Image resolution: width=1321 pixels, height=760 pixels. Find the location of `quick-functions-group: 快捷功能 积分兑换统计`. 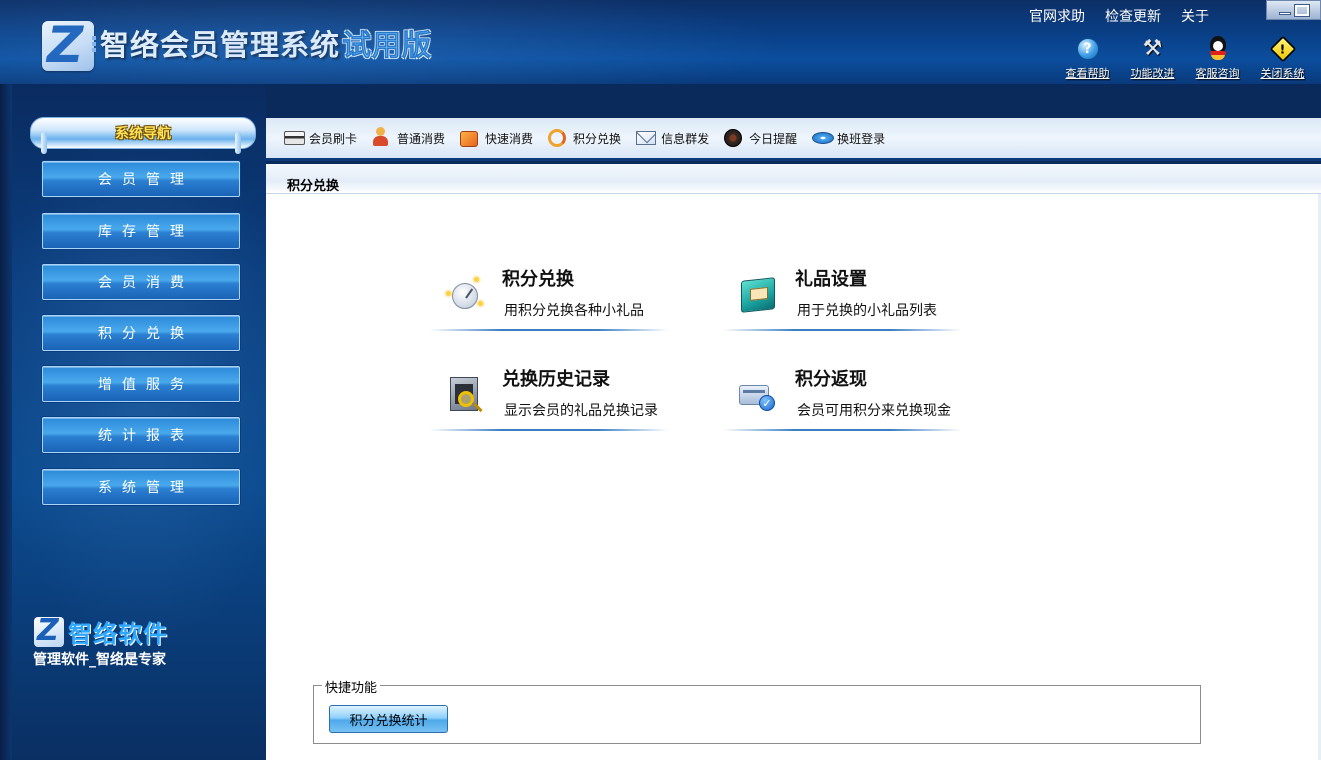

quick-functions-group: 快捷功能 积分兑换统计 is located at coordinates (757, 710).